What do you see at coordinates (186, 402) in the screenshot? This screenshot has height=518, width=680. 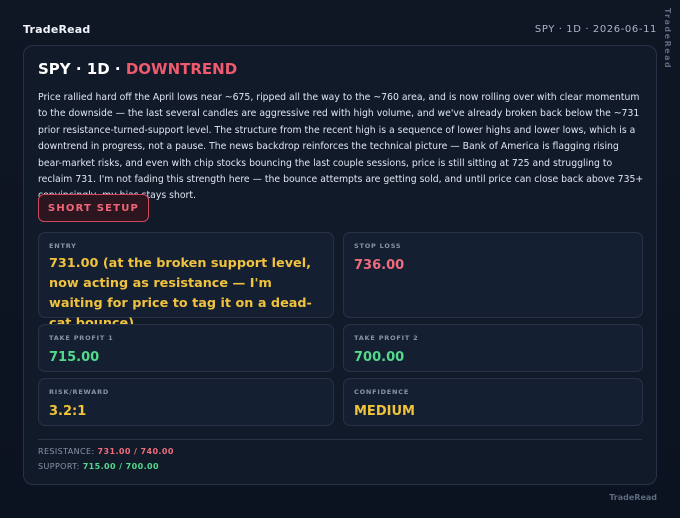 I see `risk-reward-box: RISK/REWARD 3.2:1` at bounding box center [186, 402].